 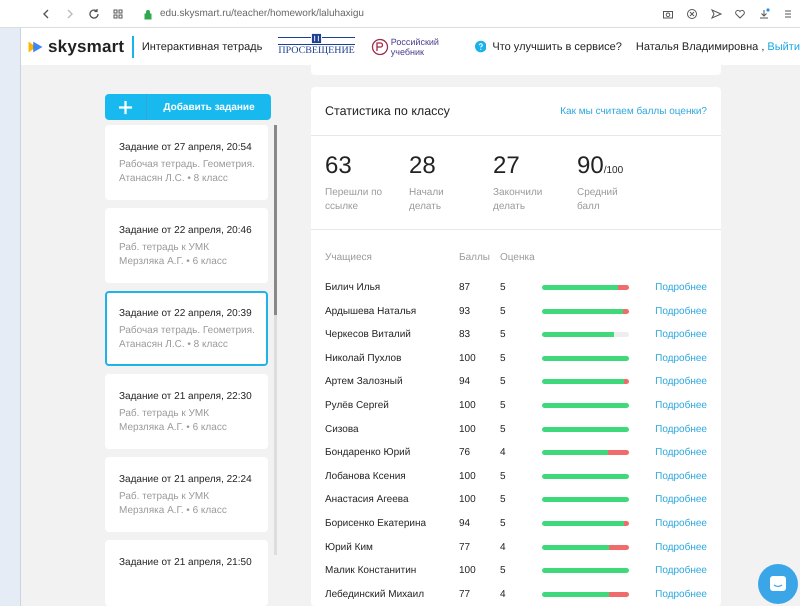 What do you see at coordinates (409, 46) in the screenshot?
I see `publisher-logo: Российский учебник` at bounding box center [409, 46].